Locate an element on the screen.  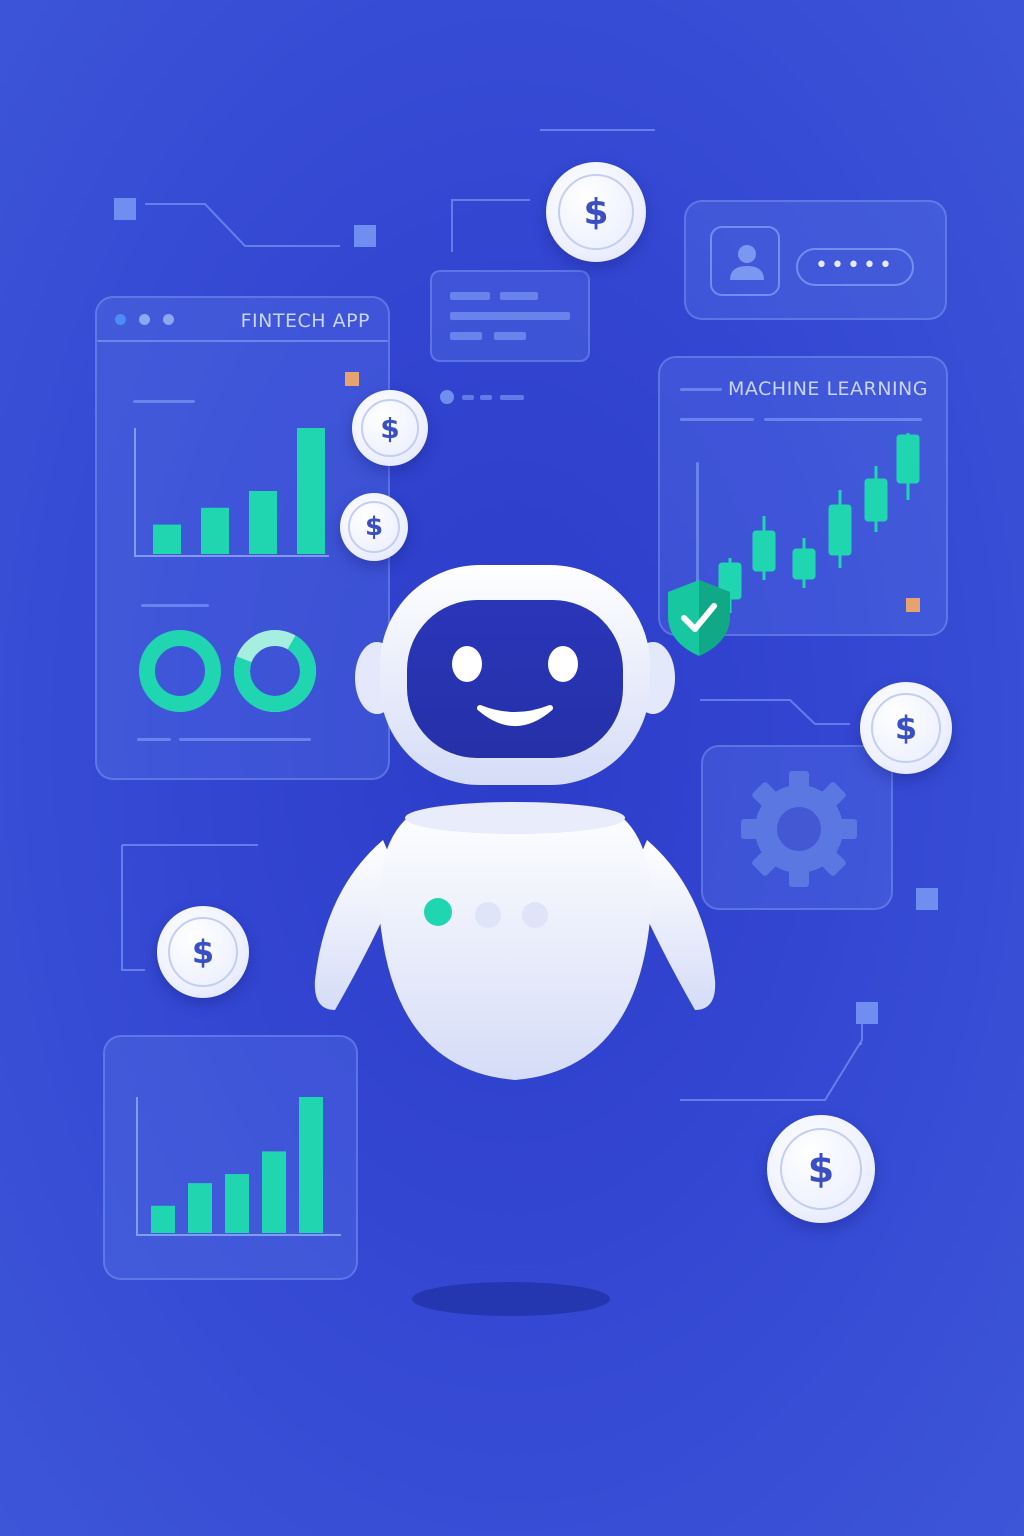
settings-panel is located at coordinates (797, 827).